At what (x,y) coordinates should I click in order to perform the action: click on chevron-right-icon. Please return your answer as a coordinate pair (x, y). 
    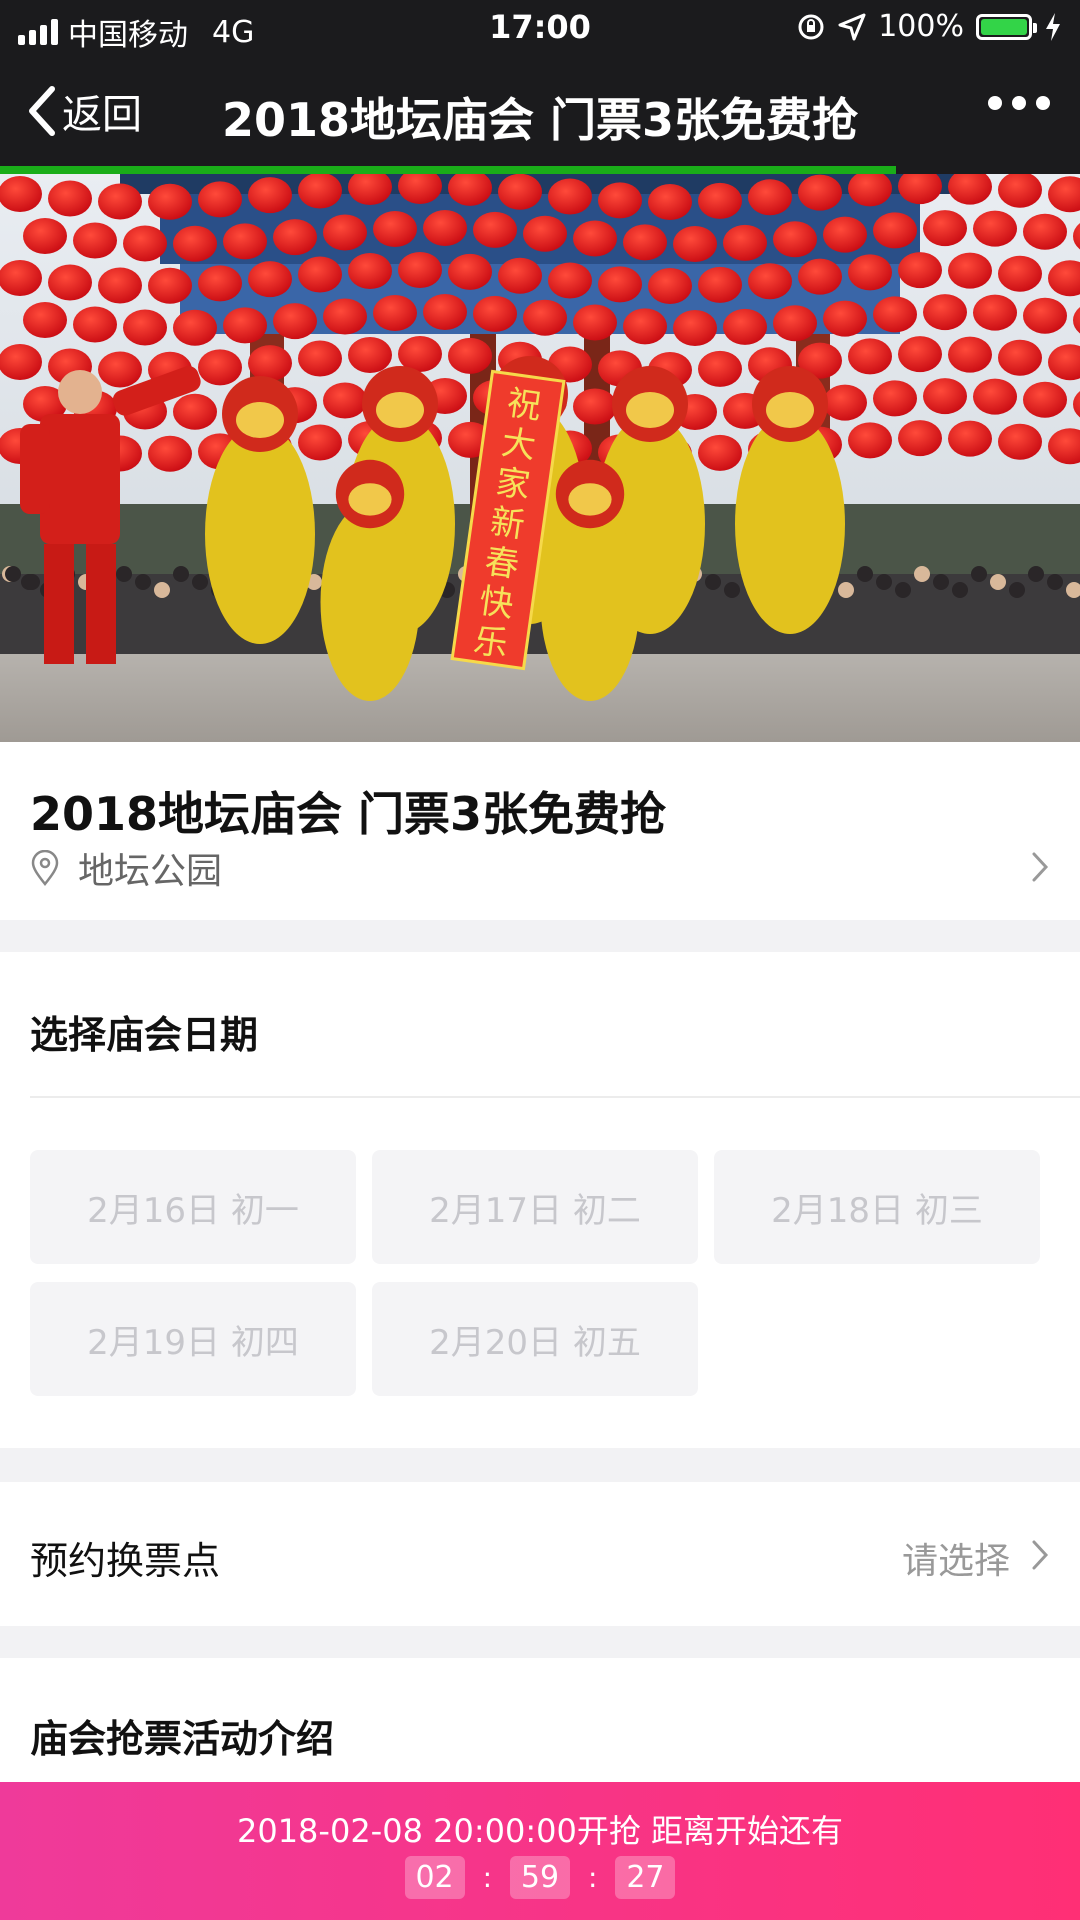
    Looking at the image, I should click on (1040, 867).